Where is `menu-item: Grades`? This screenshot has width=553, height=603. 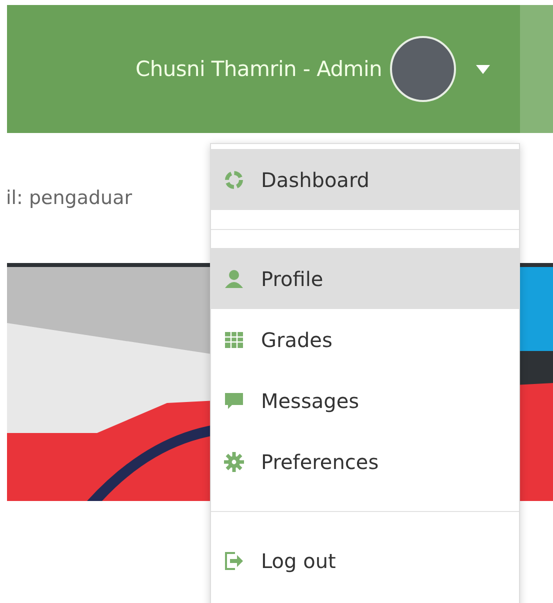 menu-item: Grades is located at coordinates (365, 339).